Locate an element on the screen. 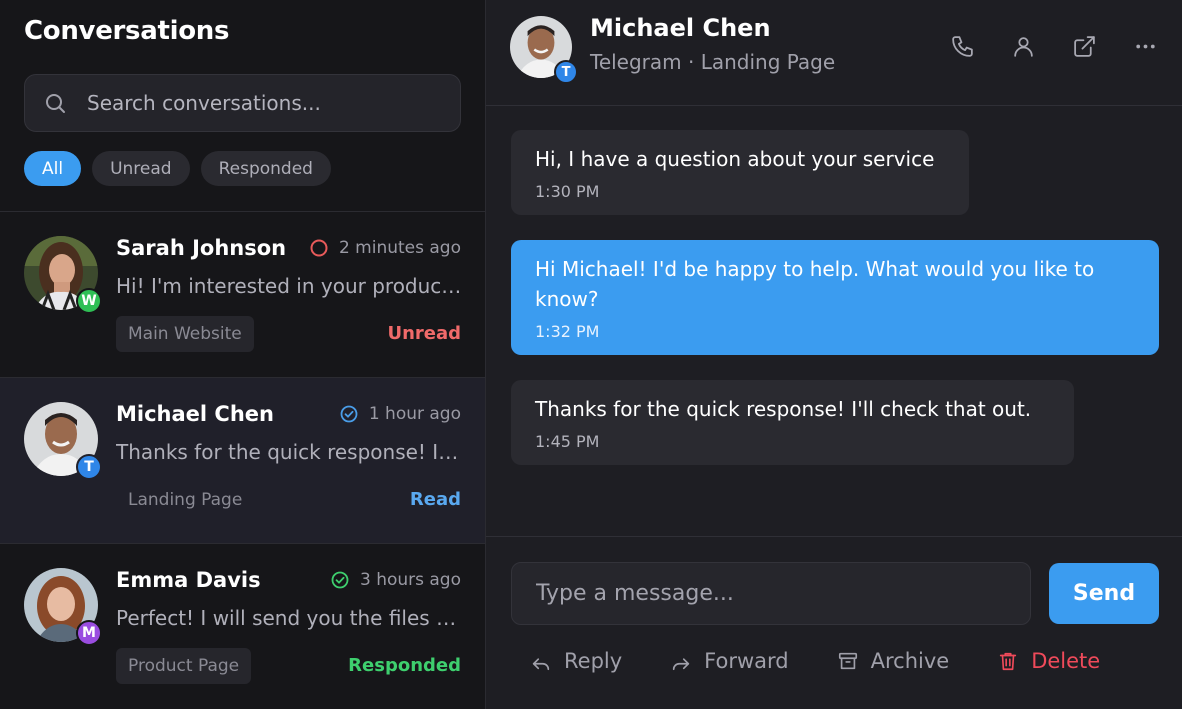 The height and width of the screenshot is (709, 1182). external-link-icon is located at coordinates (1084, 46).